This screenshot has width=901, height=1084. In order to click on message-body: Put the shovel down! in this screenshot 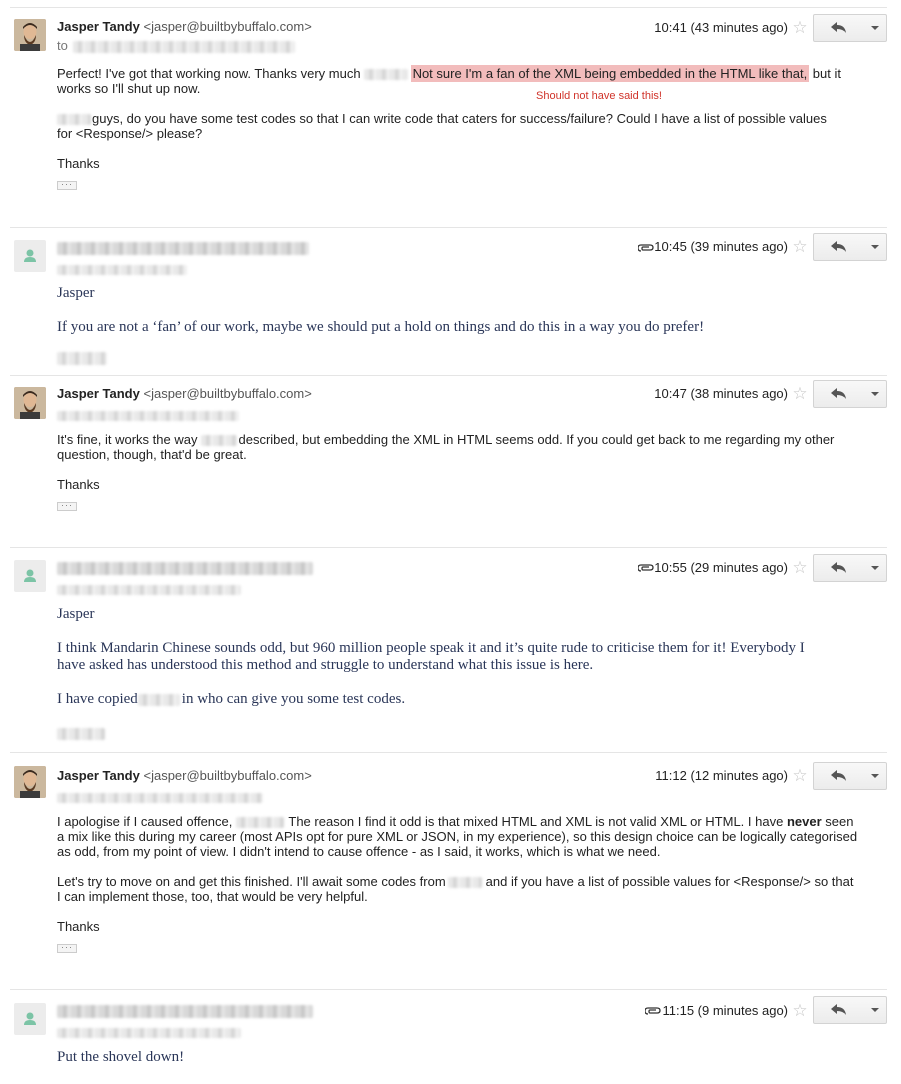, I will do `click(457, 1057)`.